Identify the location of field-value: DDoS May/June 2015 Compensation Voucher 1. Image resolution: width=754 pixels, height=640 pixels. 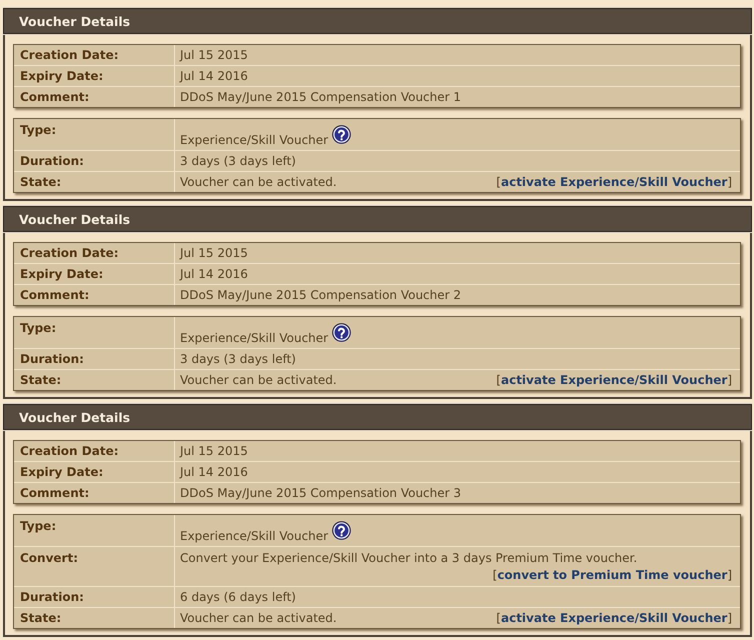
(321, 97).